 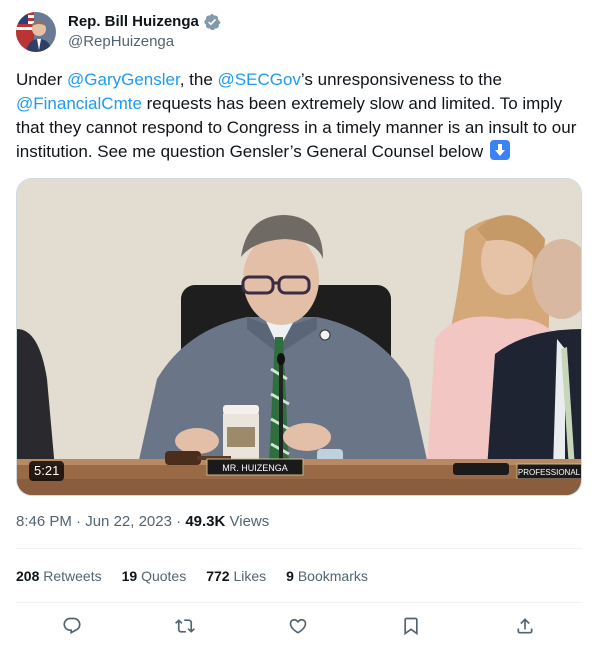 What do you see at coordinates (255, 468) in the screenshot?
I see `video-nameplate-text: MR. HUIZENGA` at bounding box center [255, 468].